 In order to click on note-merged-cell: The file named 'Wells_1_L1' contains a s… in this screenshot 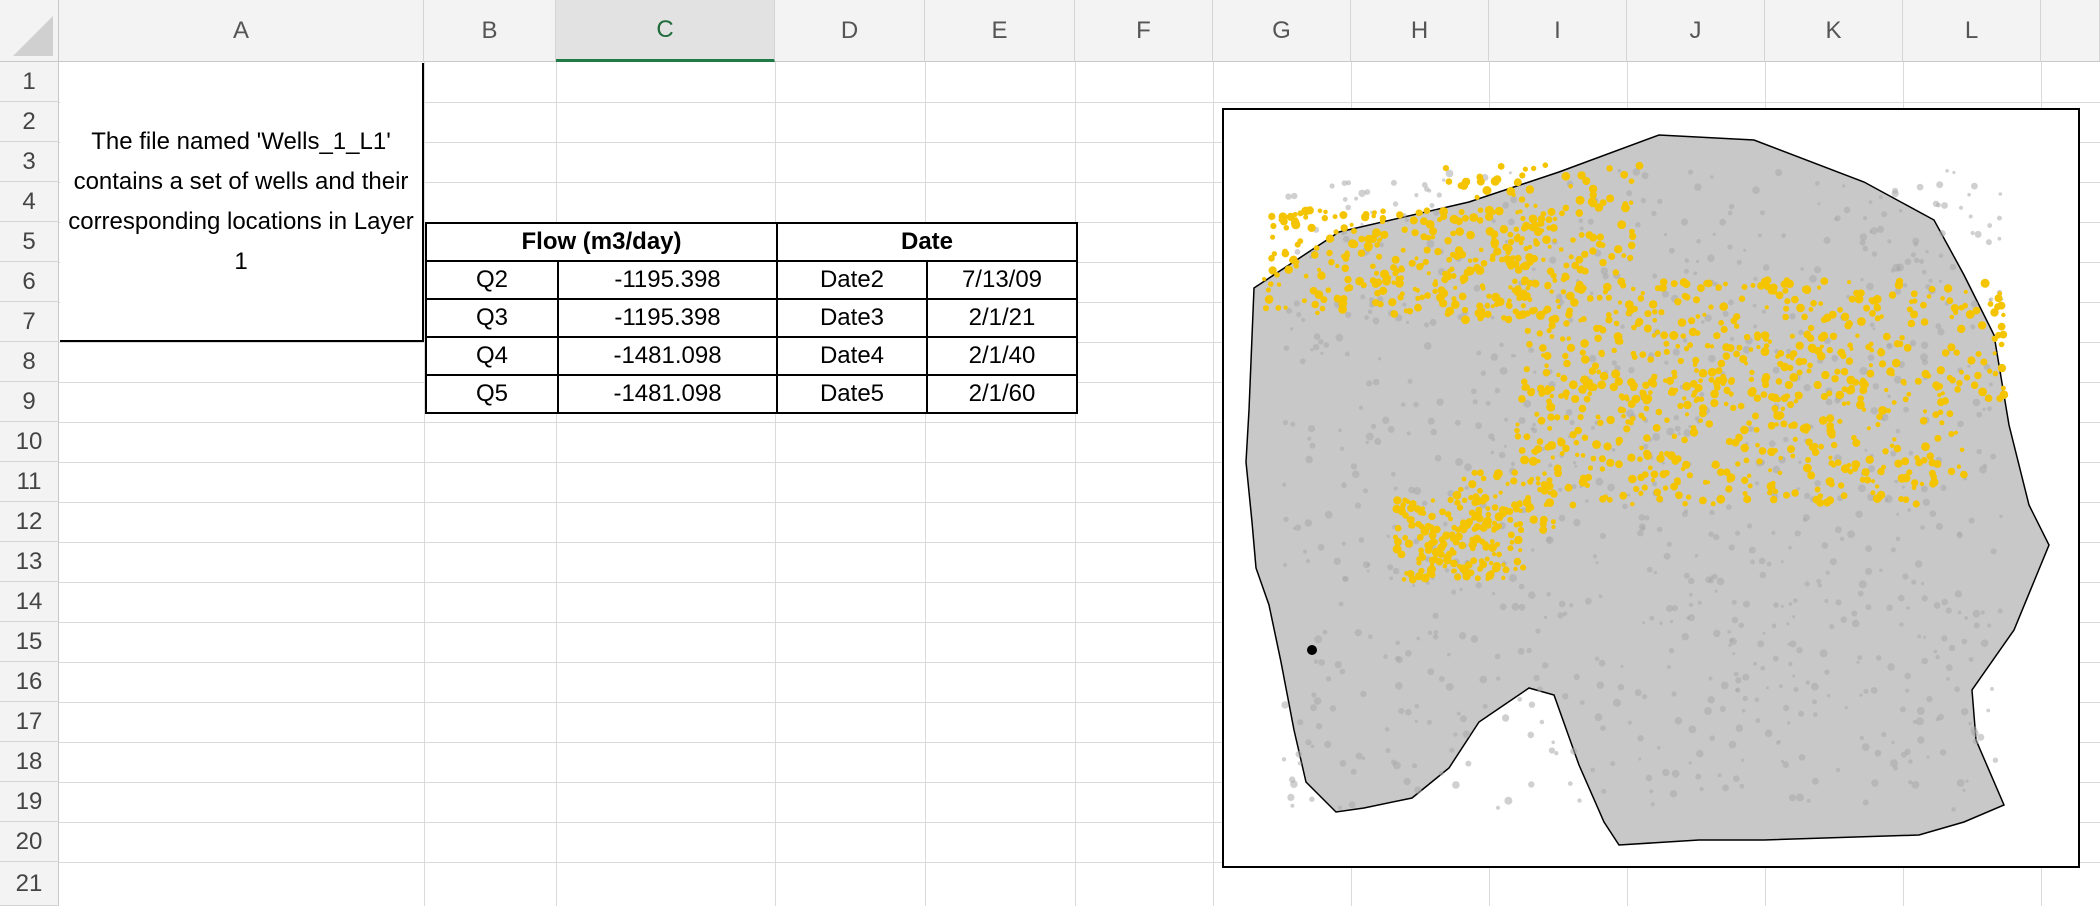, I will do `click(242, 202)`.